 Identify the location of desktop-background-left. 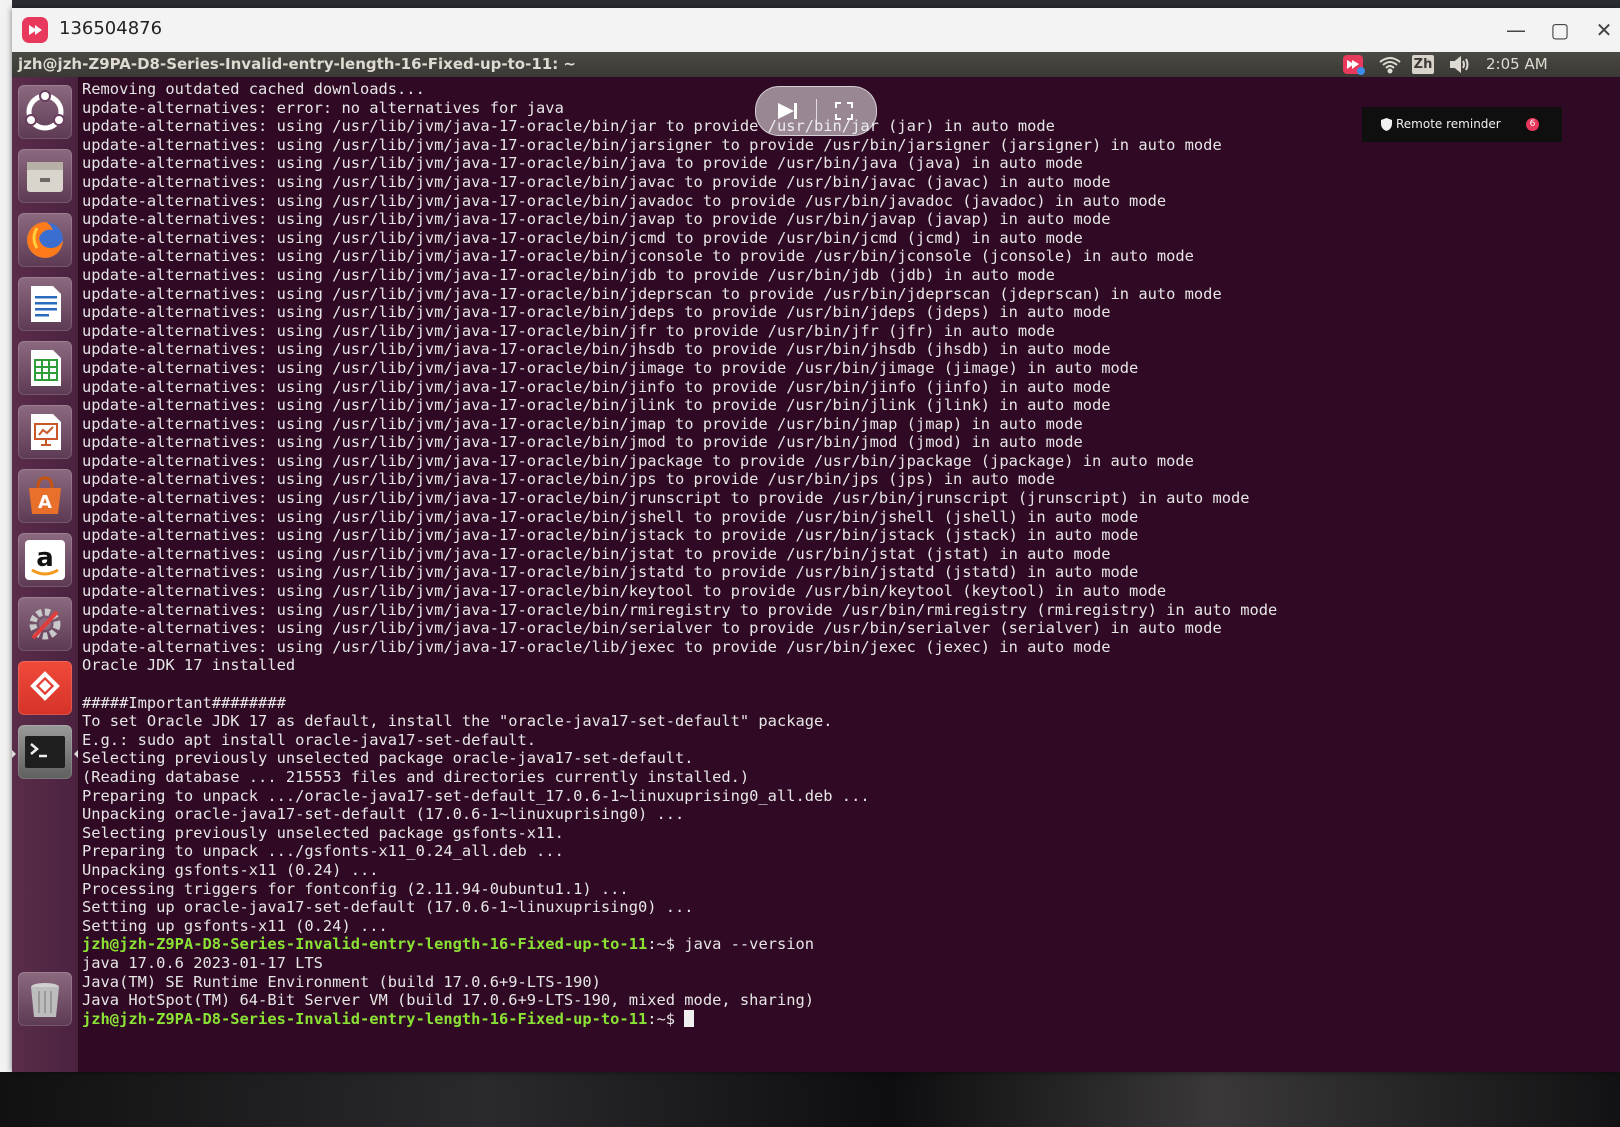
(6, 563).